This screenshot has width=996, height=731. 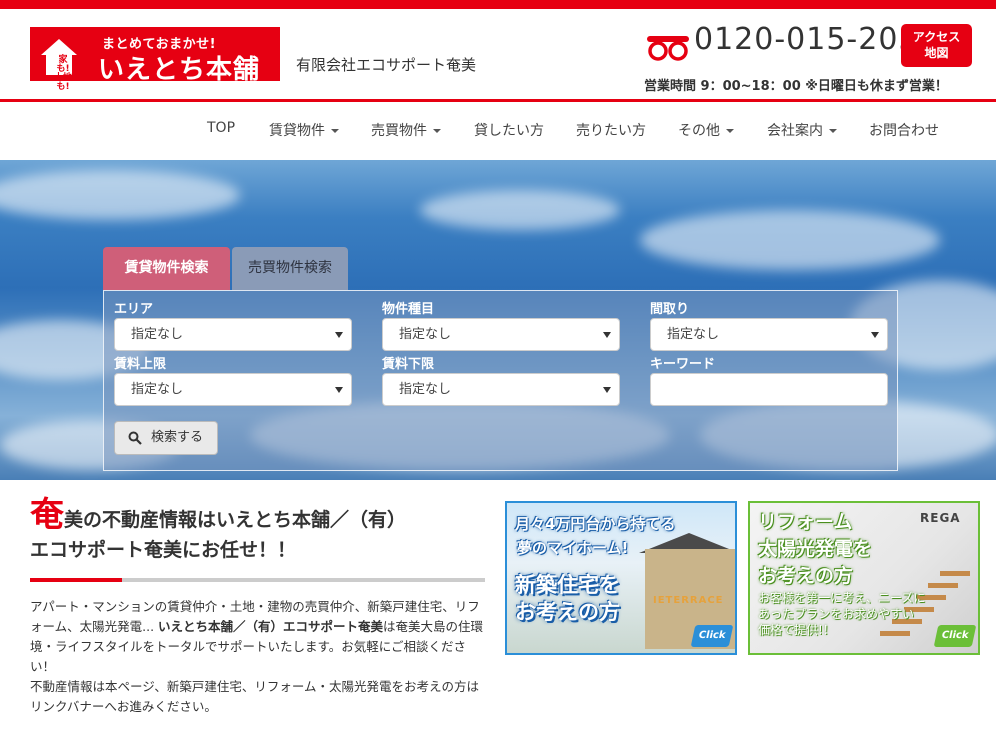 What do you see at coordinates (595, 524) in the screenshot?
I see `banner-new-line1: 月々4万円台から持てる` at bounding box center [595, 524].